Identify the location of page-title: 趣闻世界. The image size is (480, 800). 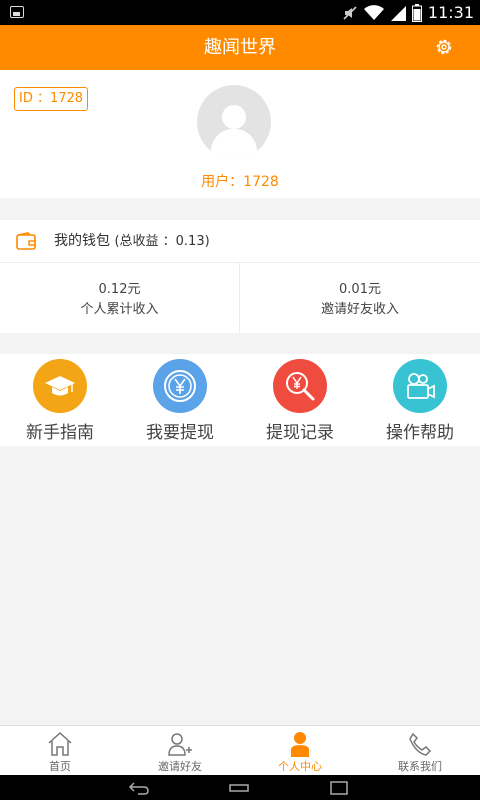
(240, 47).